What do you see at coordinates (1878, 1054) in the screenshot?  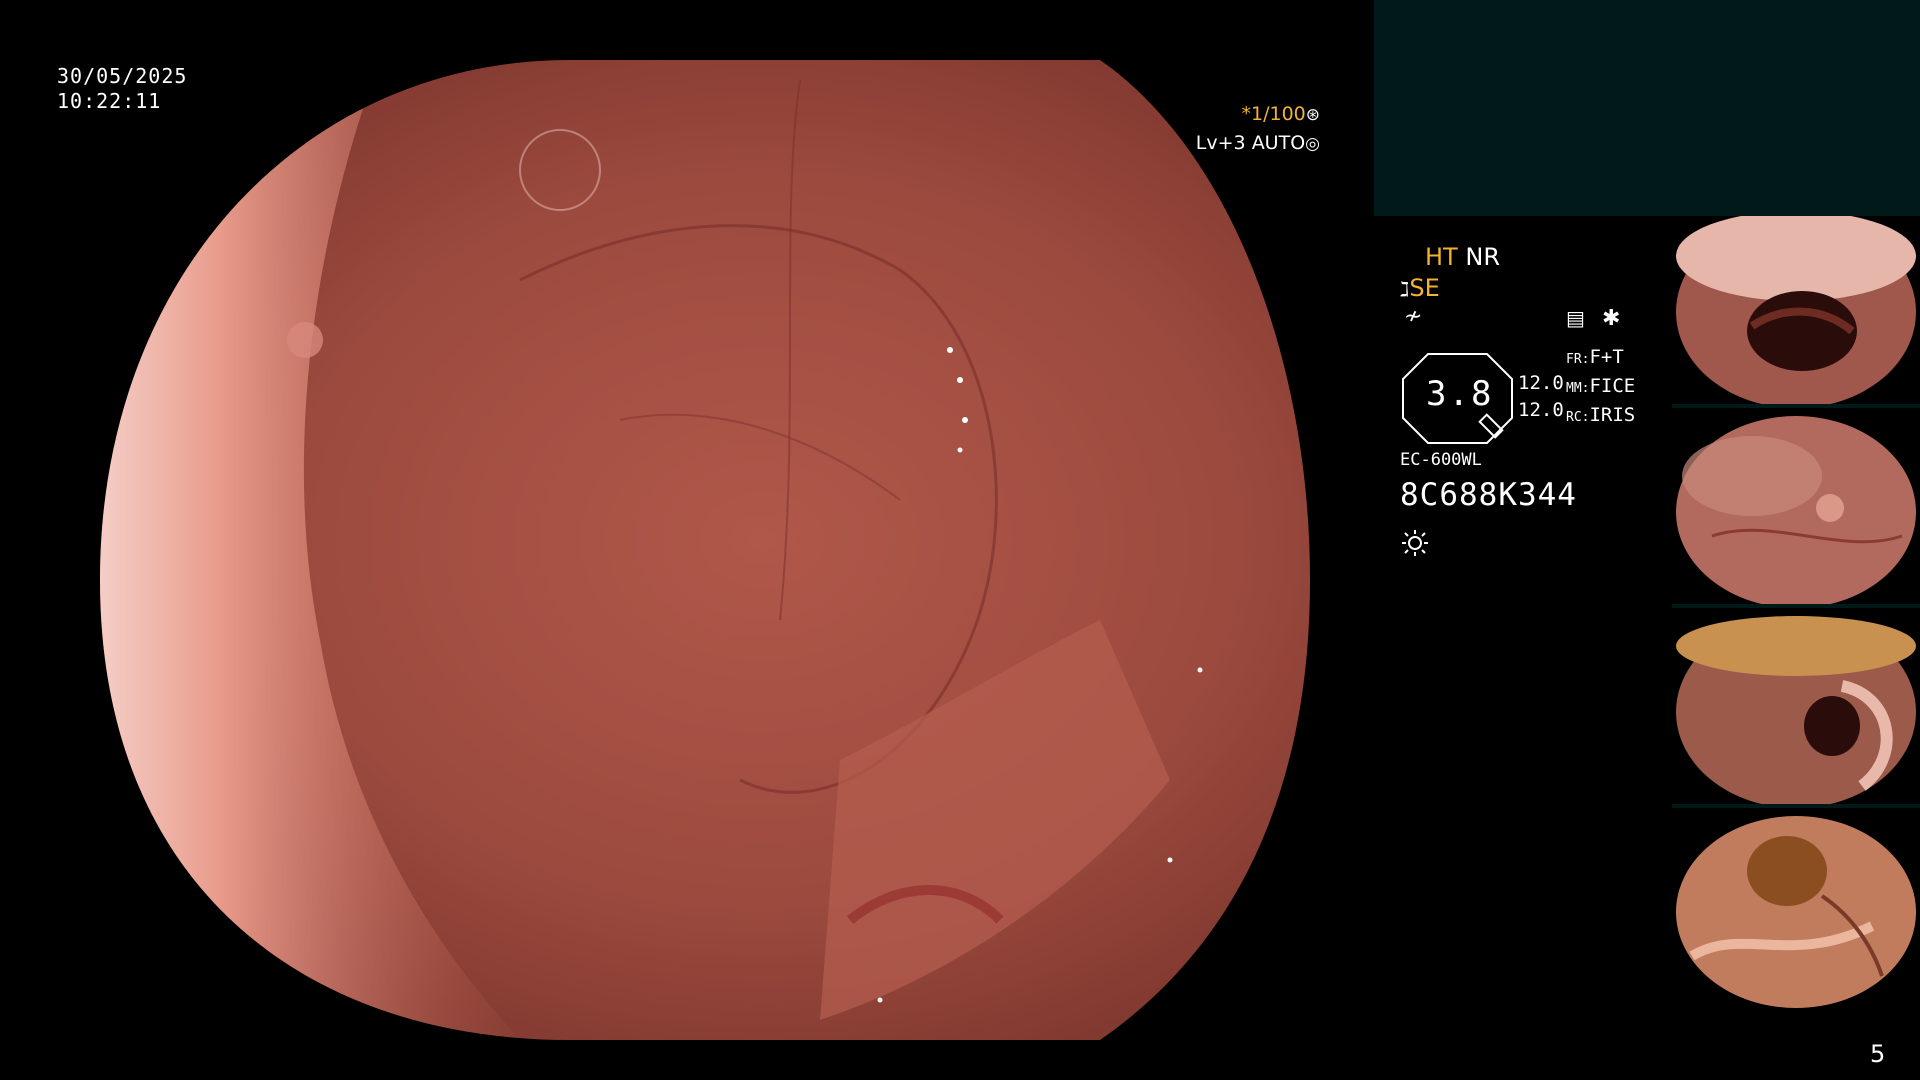 I see `page-number: 5` at bounding box center [1878, 1054].